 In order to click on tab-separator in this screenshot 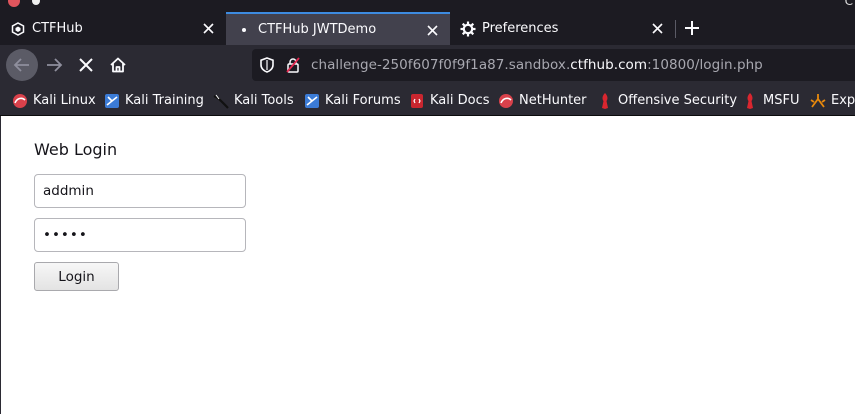, I will do `click(675, 29)`.